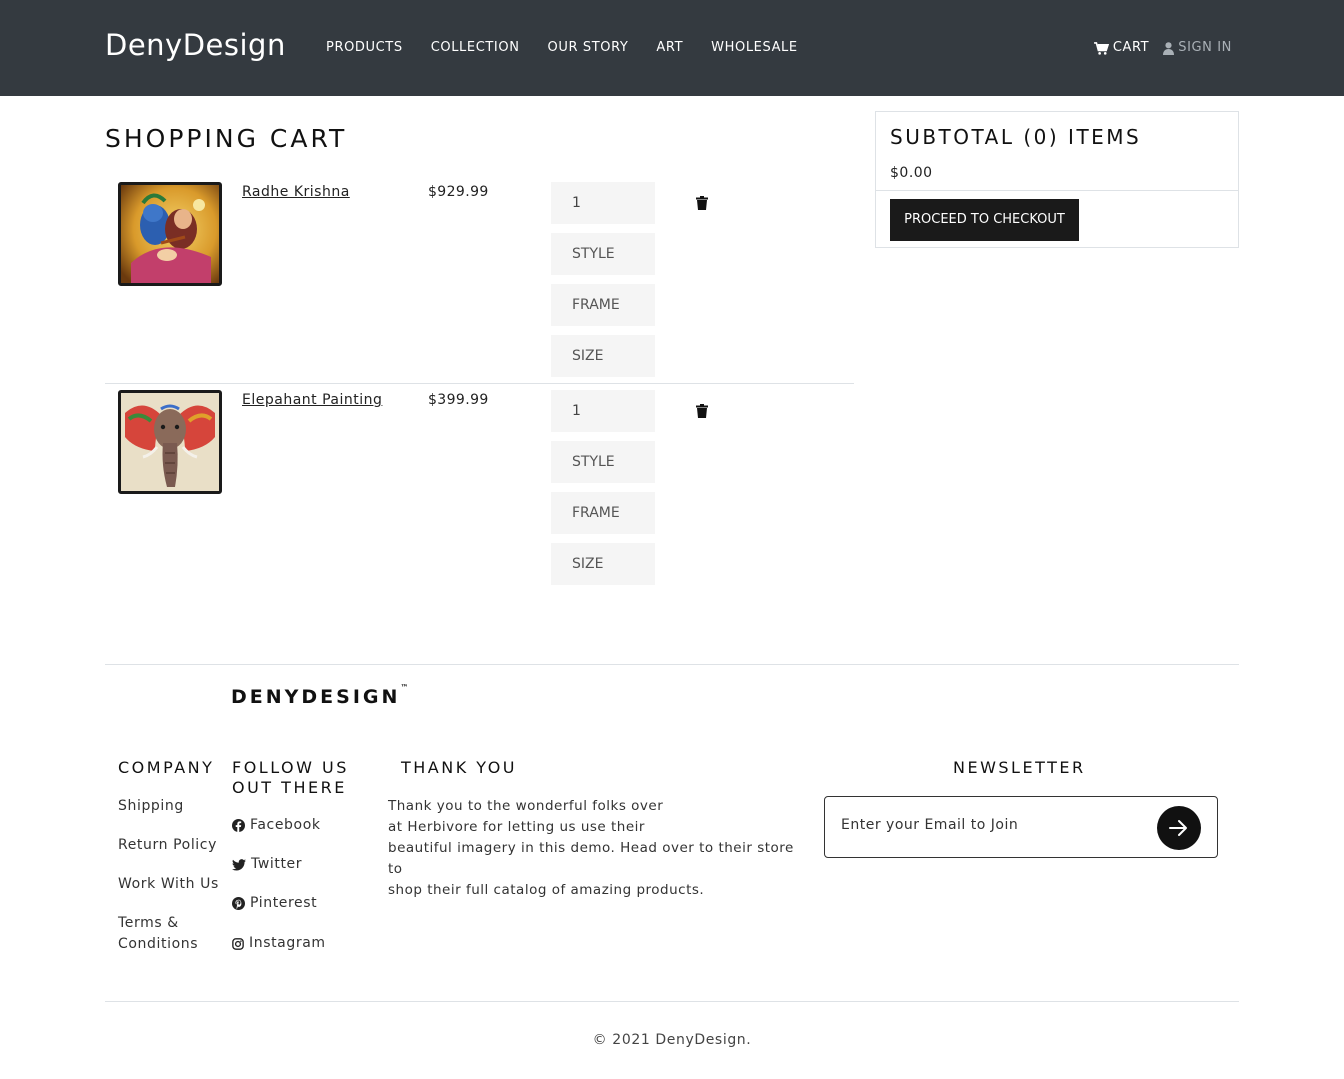 The width and height of the screenshot is (1344, 1079). Describe the element at coordinates (1131, 47) in the screenshot. I see `cart-link-label: CART` at that location.